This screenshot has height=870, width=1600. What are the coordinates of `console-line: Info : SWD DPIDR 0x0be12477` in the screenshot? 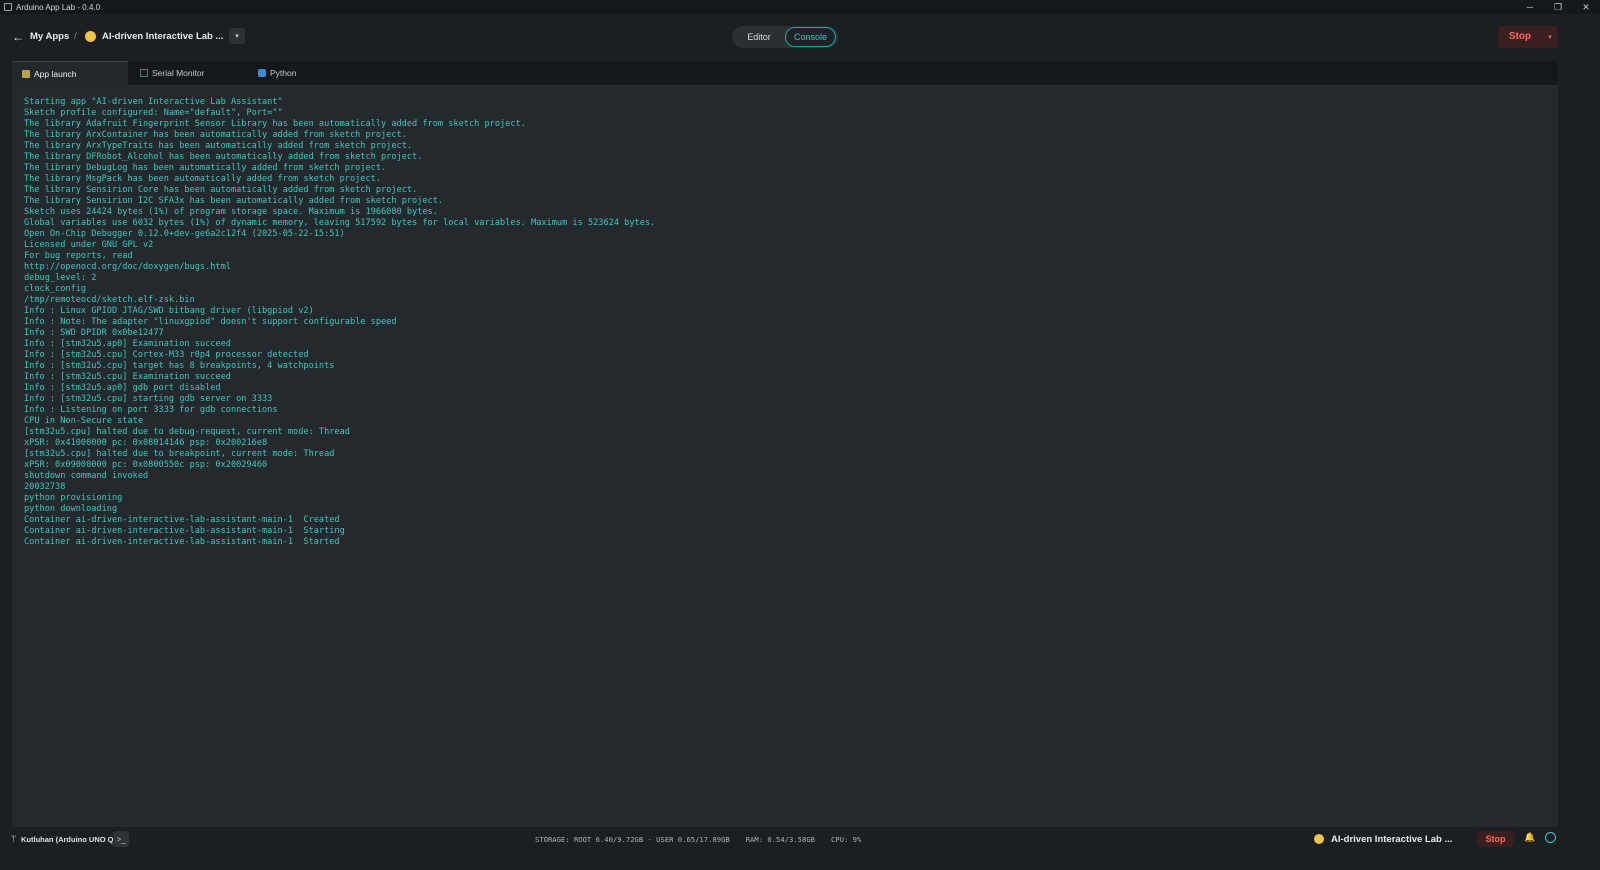 It's located at (94, 333).